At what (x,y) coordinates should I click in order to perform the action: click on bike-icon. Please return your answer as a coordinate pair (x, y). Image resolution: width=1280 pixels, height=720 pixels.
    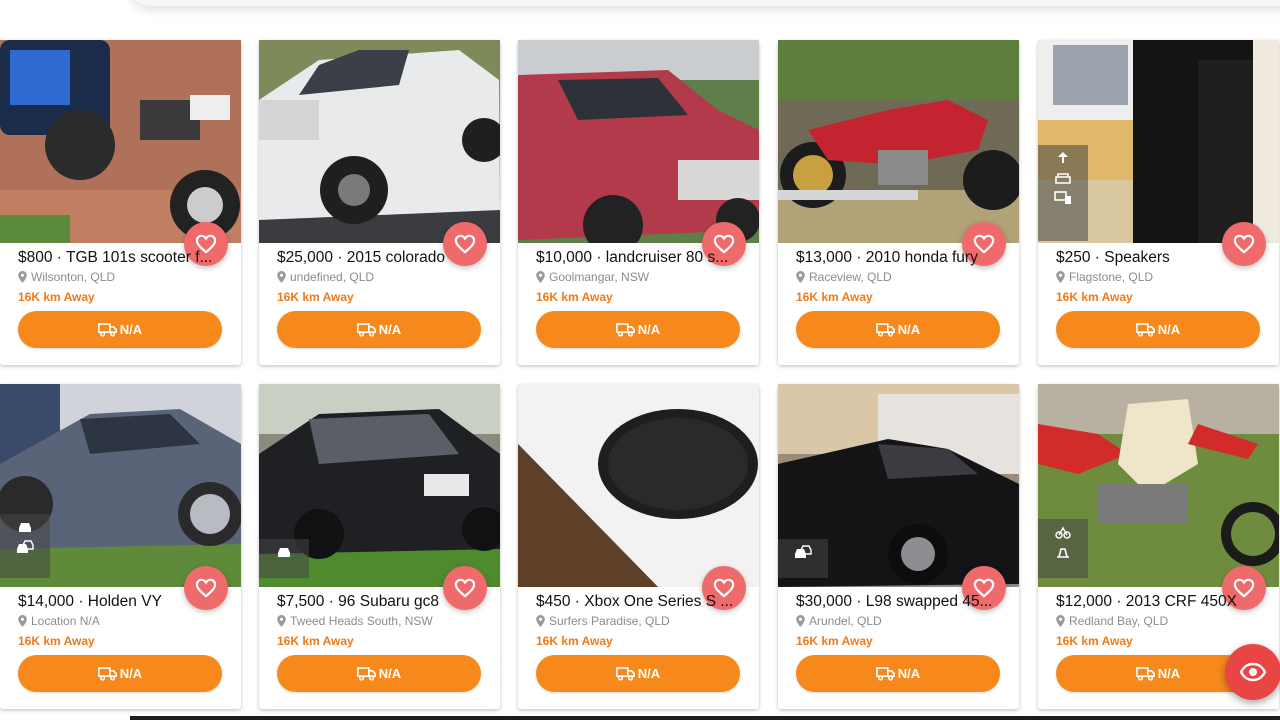
    Looking at the image, I should click on (1063, 532).